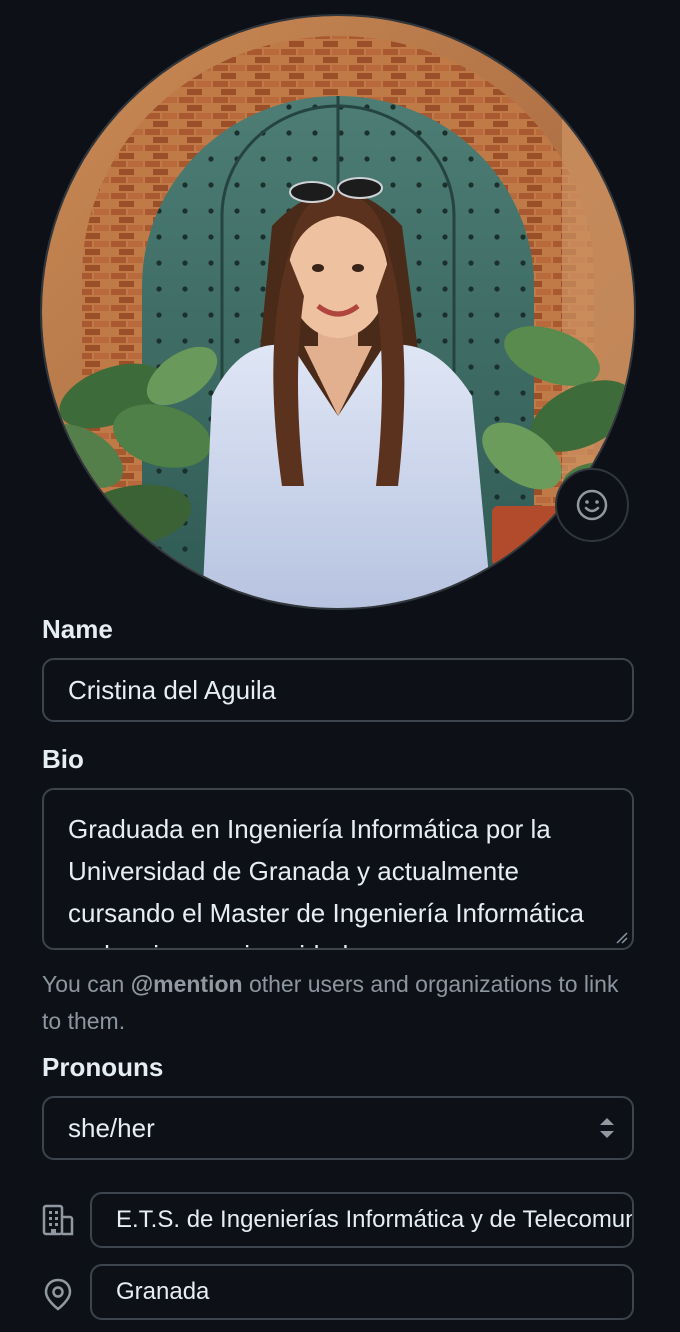 The image size is (680, 1332). I want to click on pronouns-label: Pronouns, so click(103, 1067).